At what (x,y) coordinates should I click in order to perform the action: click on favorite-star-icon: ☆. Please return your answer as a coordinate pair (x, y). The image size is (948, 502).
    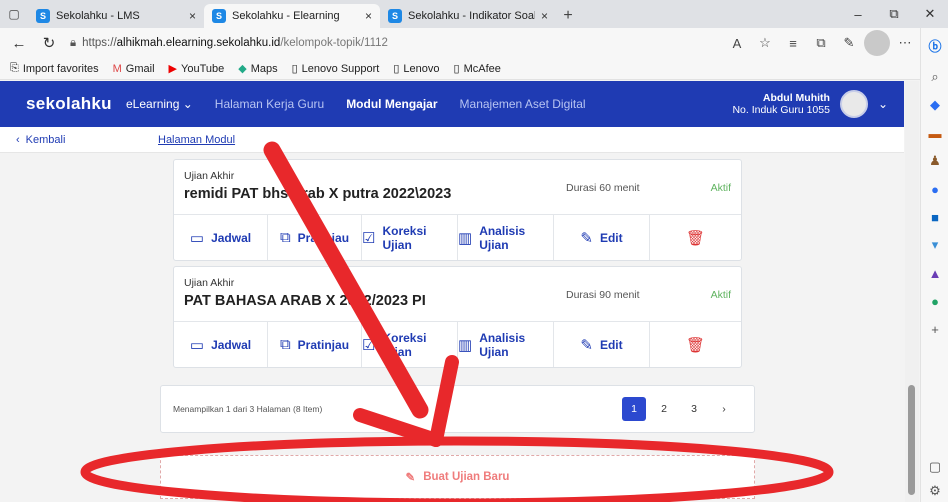
    Looking at the image, I should click on (765, 43).